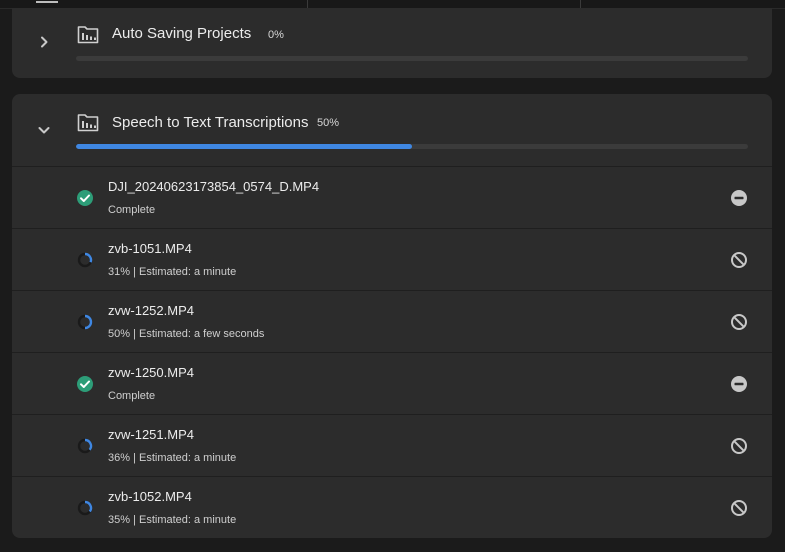  I want to click on table-row: DJI_20240623173854_0574_D.MP4 Complete, so click(392, 197).